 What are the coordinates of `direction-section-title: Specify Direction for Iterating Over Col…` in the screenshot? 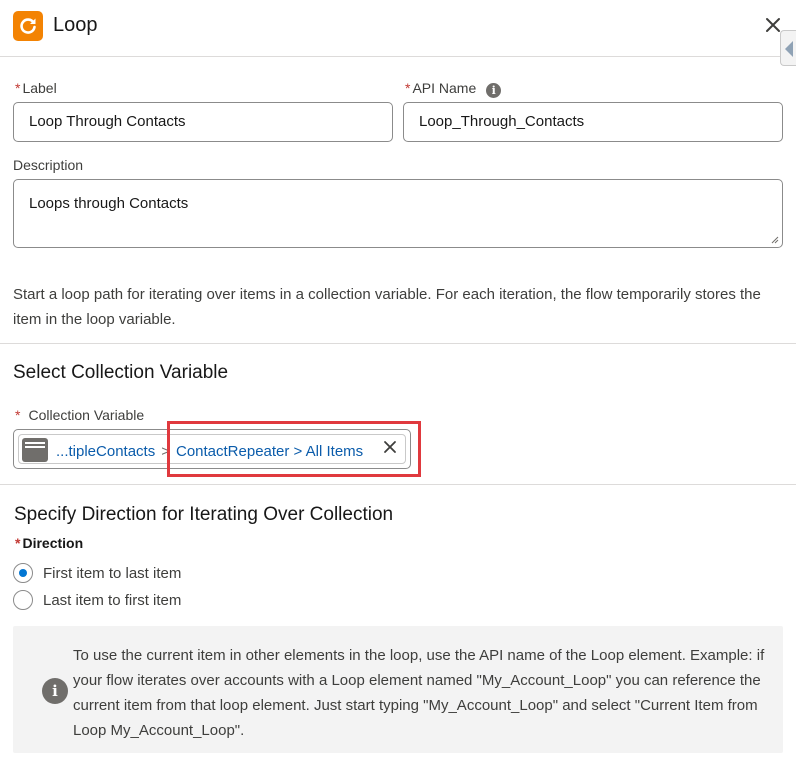 It's located at (204, 514).